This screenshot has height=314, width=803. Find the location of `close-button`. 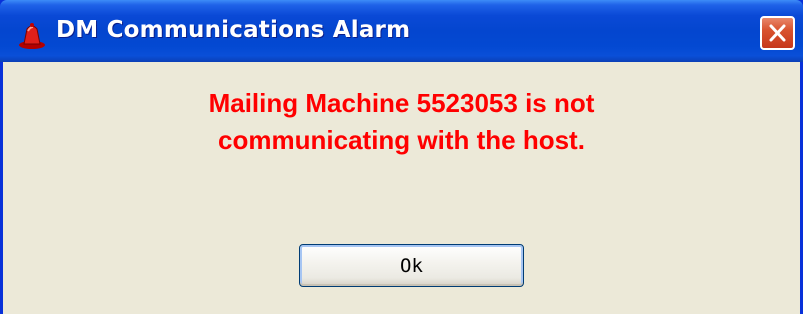

close-button is located at coordinates (777, 33).